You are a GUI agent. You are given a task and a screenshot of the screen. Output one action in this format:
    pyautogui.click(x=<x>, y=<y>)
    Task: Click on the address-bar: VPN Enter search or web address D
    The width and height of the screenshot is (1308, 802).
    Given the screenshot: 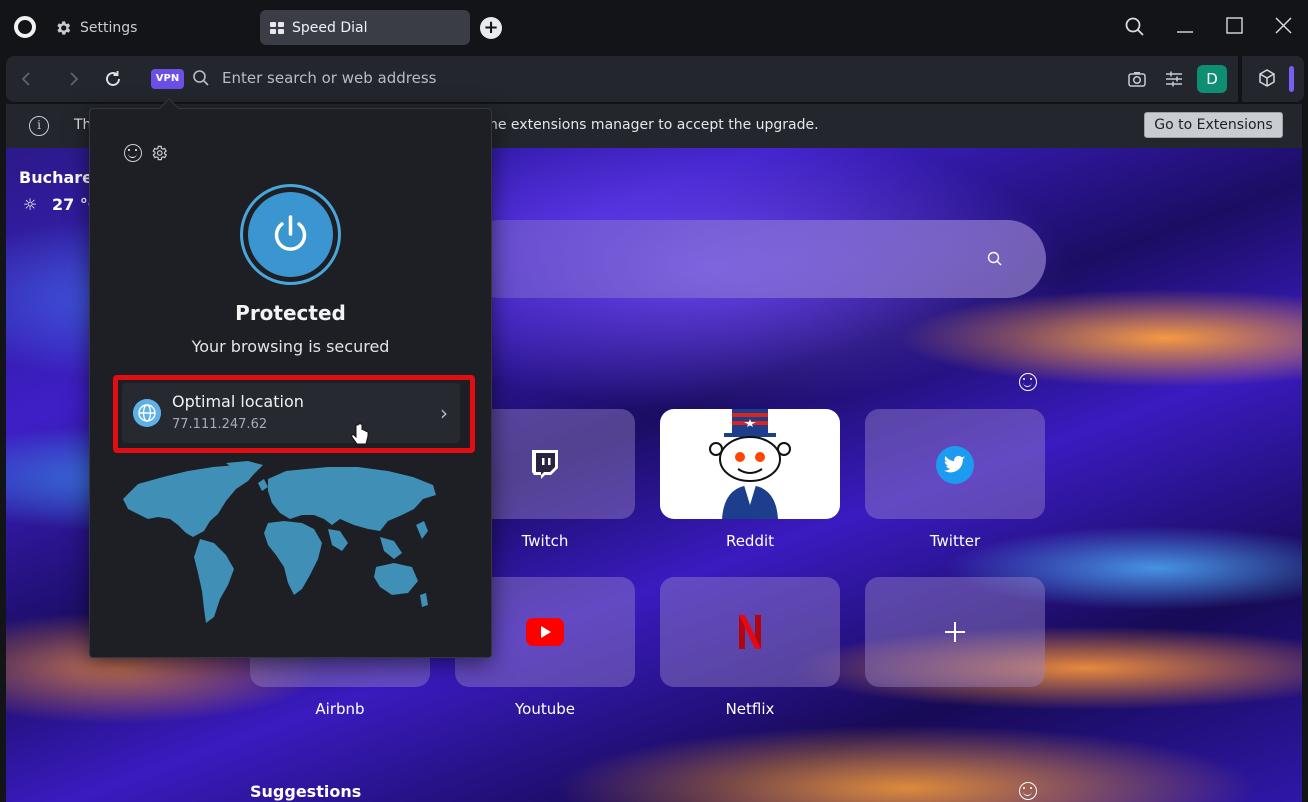 What is the action you would take?
    pyautogui.click(x=622, y=79)
    